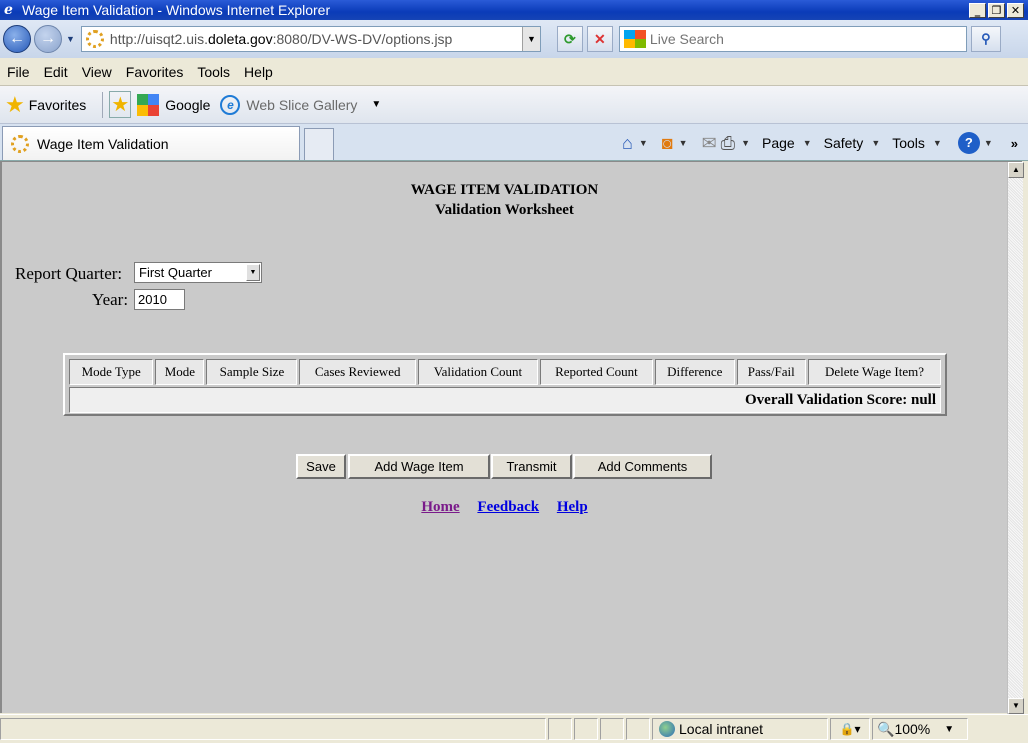 The height and width of the screenshot is (743, 1028). I want to click on zoom-icon: 🔍, so click(886, 728).